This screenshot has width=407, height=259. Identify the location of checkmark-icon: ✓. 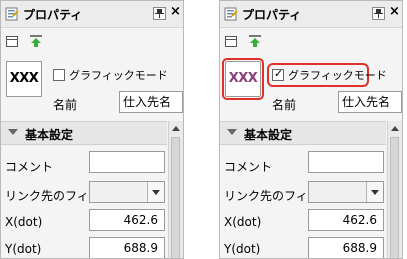
(279, 73).